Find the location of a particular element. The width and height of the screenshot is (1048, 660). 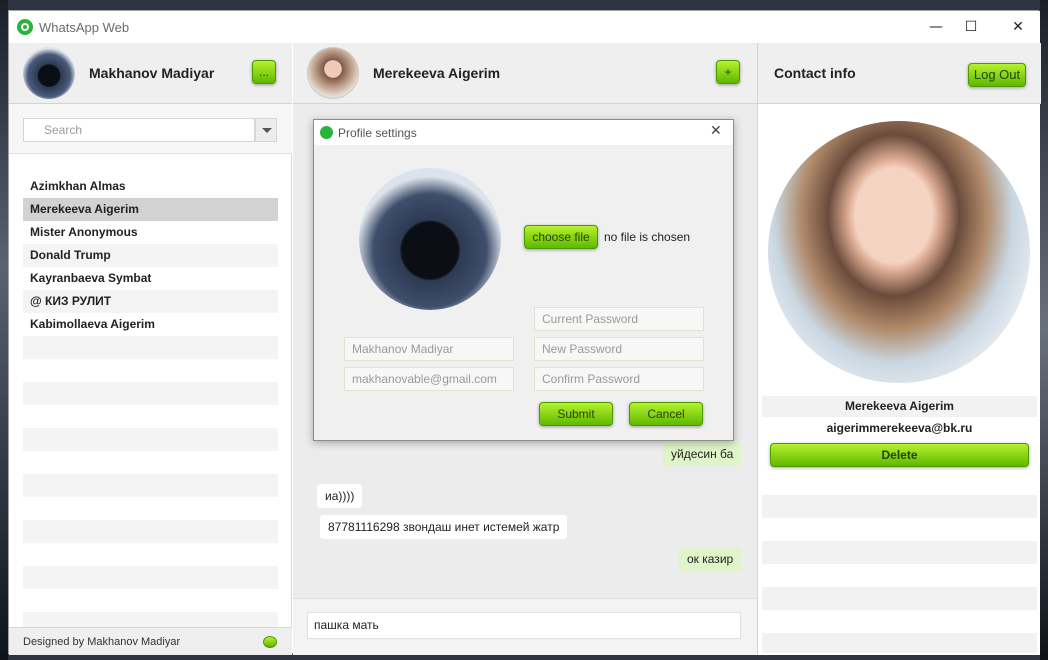

contact-info-header: Contact info Log Out is located at coordinates (899, 73).